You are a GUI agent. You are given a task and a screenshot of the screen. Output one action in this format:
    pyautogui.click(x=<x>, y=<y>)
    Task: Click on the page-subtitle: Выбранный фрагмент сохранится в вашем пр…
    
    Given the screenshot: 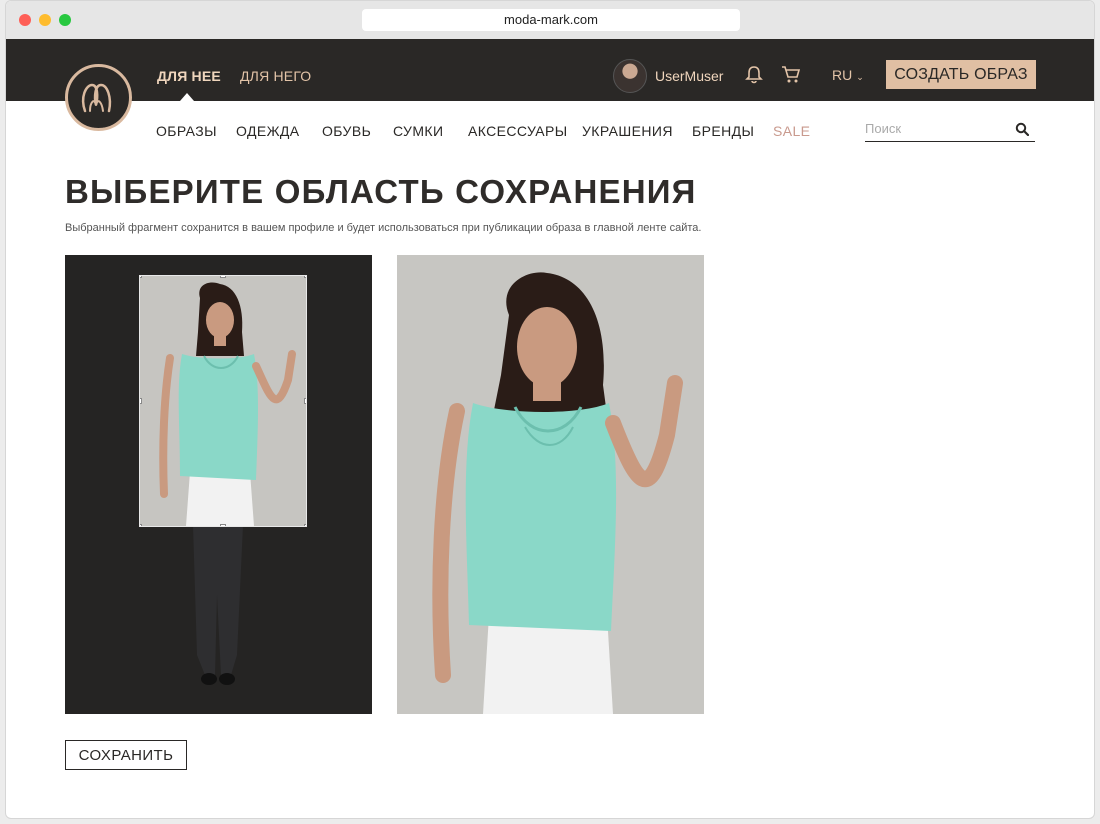 What is the action you would take?
    pyautogui.click(x=383, y=228)
    